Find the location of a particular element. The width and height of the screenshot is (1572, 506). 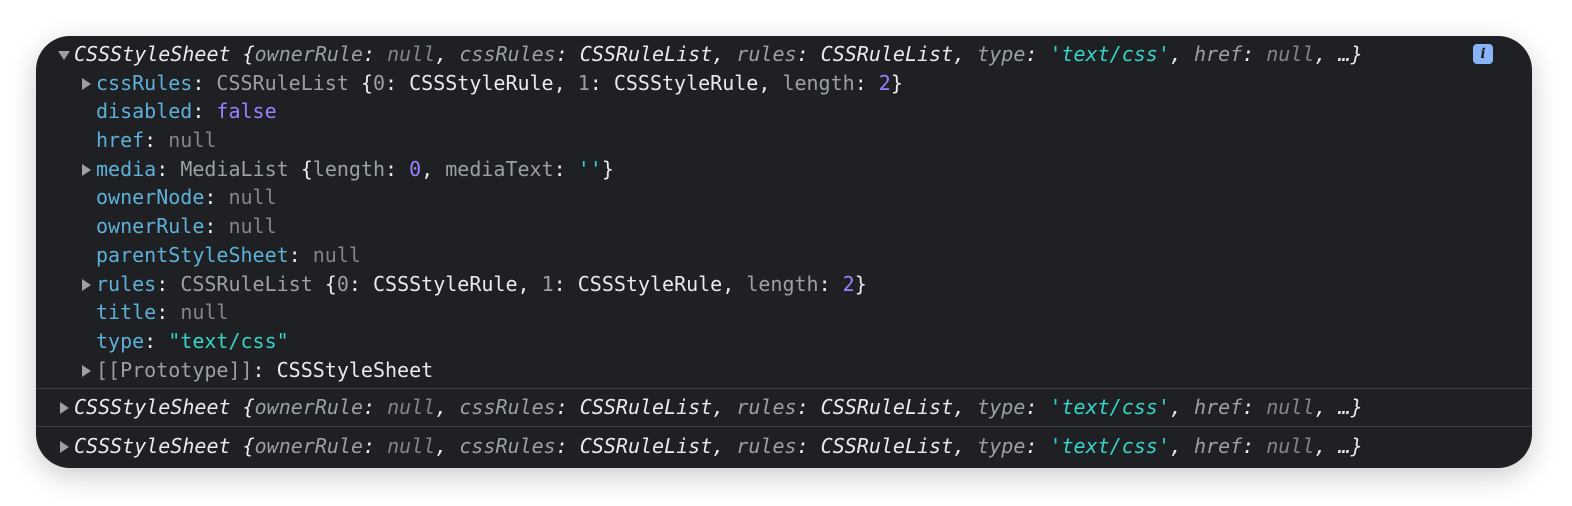

prop-href: href: null is located at coordinates (156, 140).